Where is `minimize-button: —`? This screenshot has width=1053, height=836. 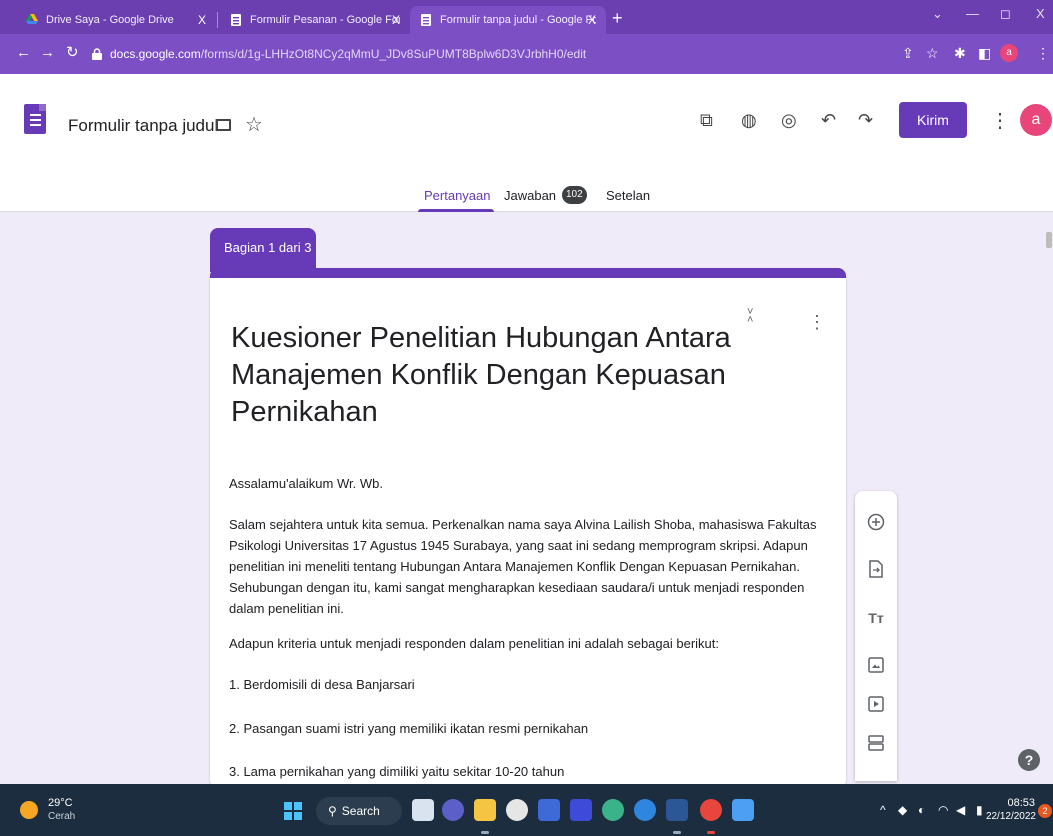 minimize-button: — is located at coordinates (972, 13).